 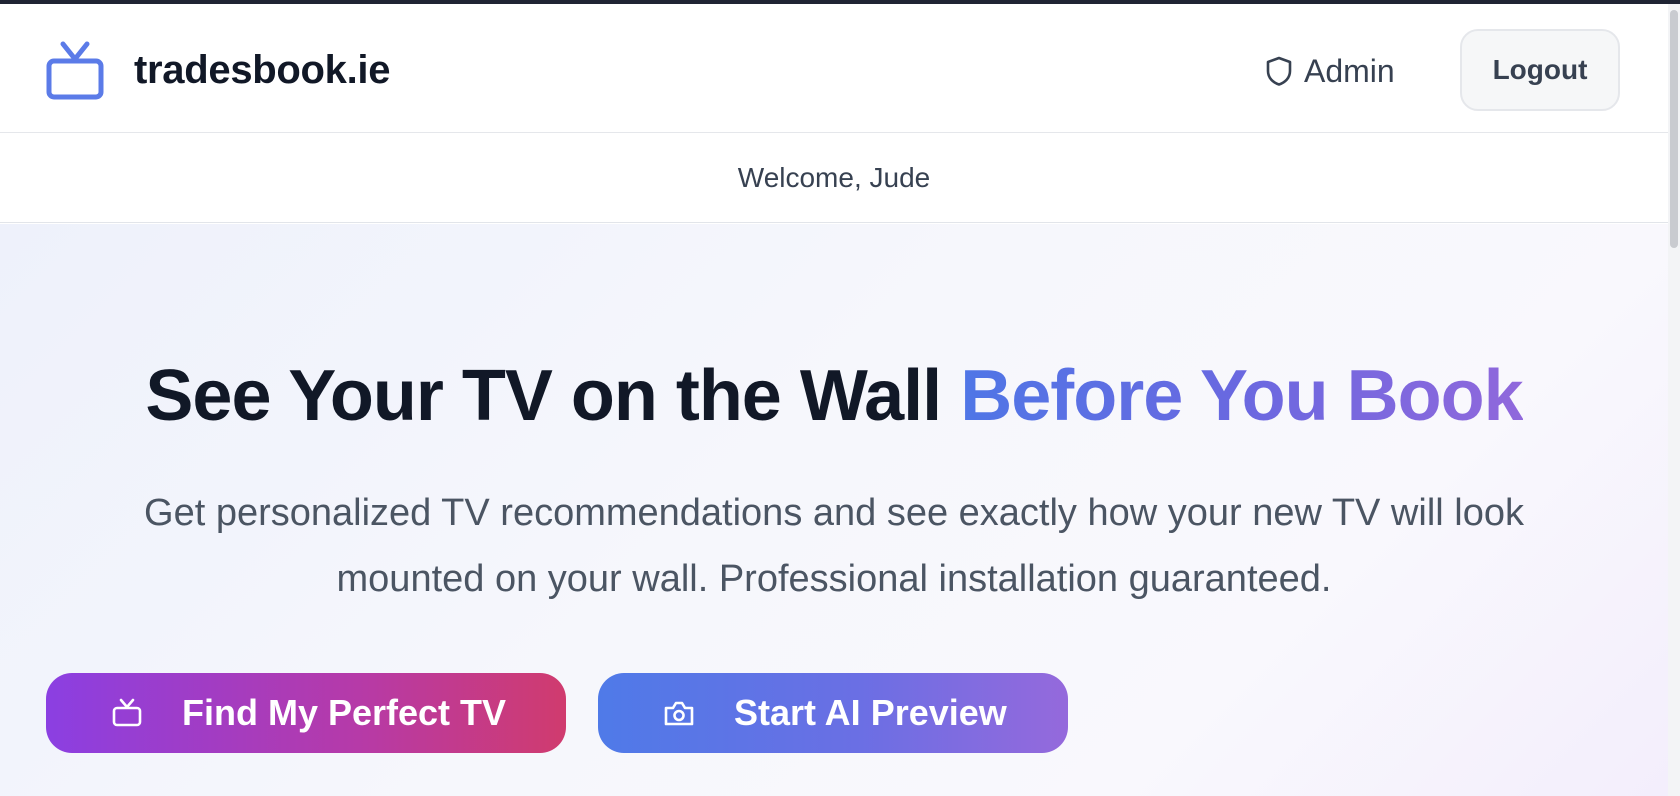 I want to click on find-tv-label: Find My Perfect TV, so click(x=344, y=712).